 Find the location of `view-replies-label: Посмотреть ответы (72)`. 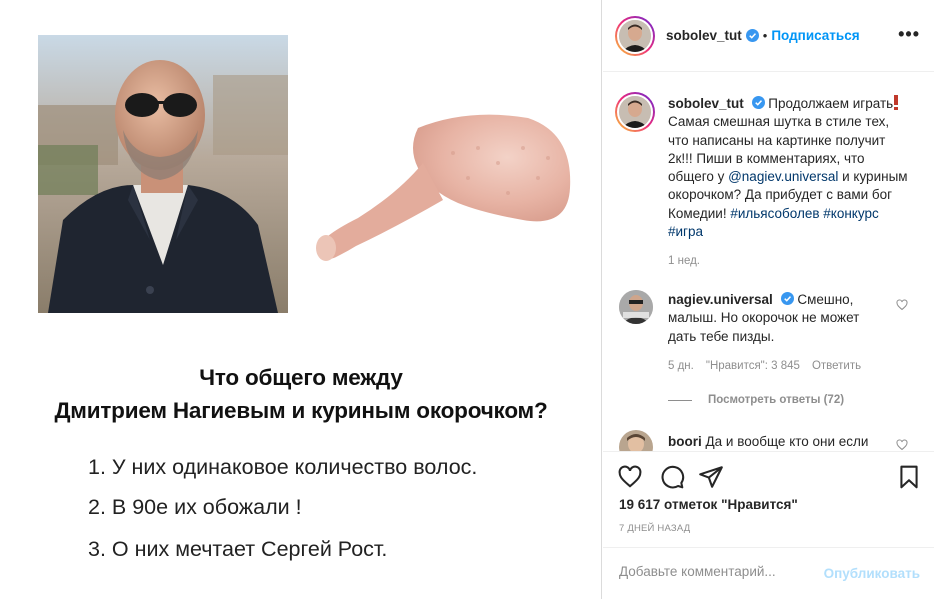

view-replies-label: Посмотреть ответы (72) is located at coordinates (776, 400).